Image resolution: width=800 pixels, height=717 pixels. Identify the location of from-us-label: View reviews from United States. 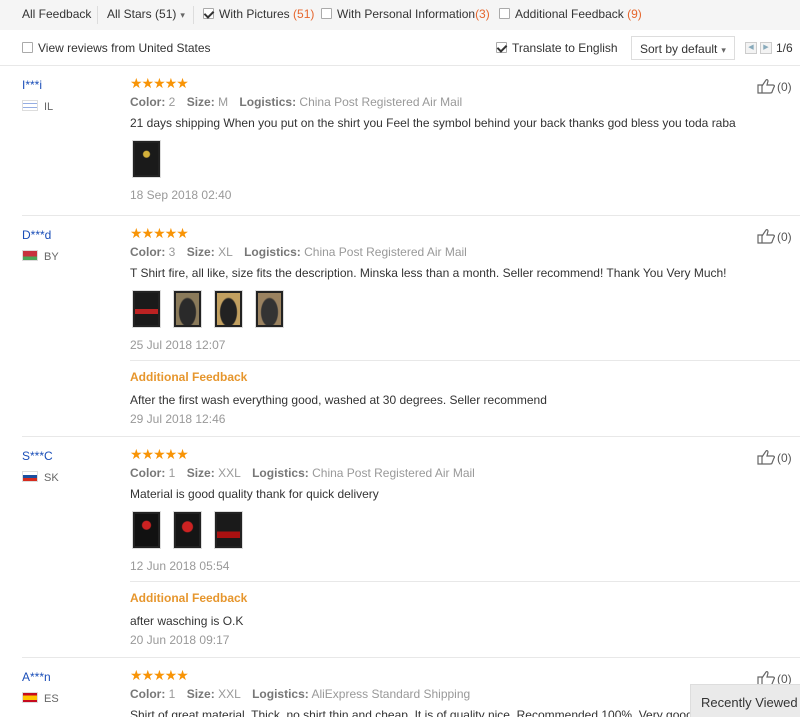
(124, 48).